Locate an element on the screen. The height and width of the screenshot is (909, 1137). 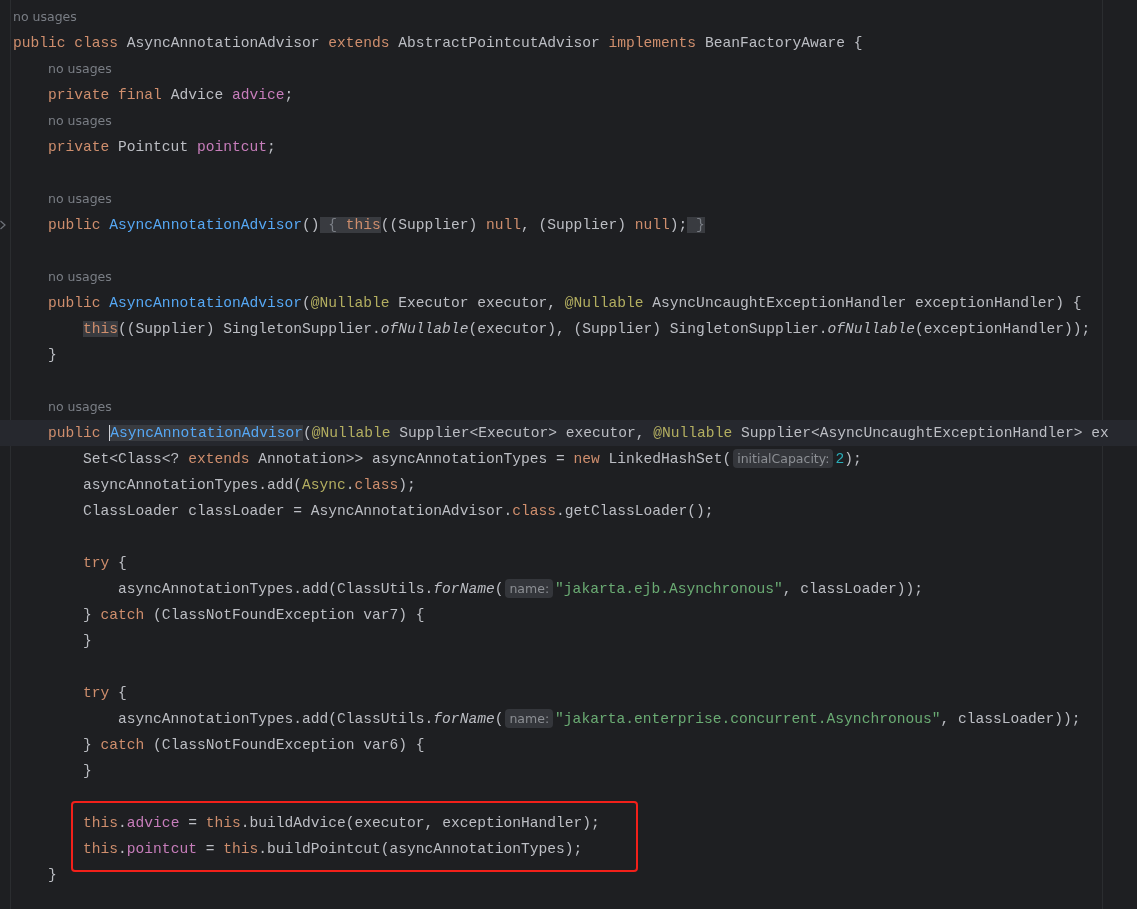
code-line: public AsyncAnnotationAdvisor(@Nullable Supplier<Executor> executor, @Nullable Supplier<AsyncUncaughtExceptionHandler> ex is located at coordinates (578, 433).